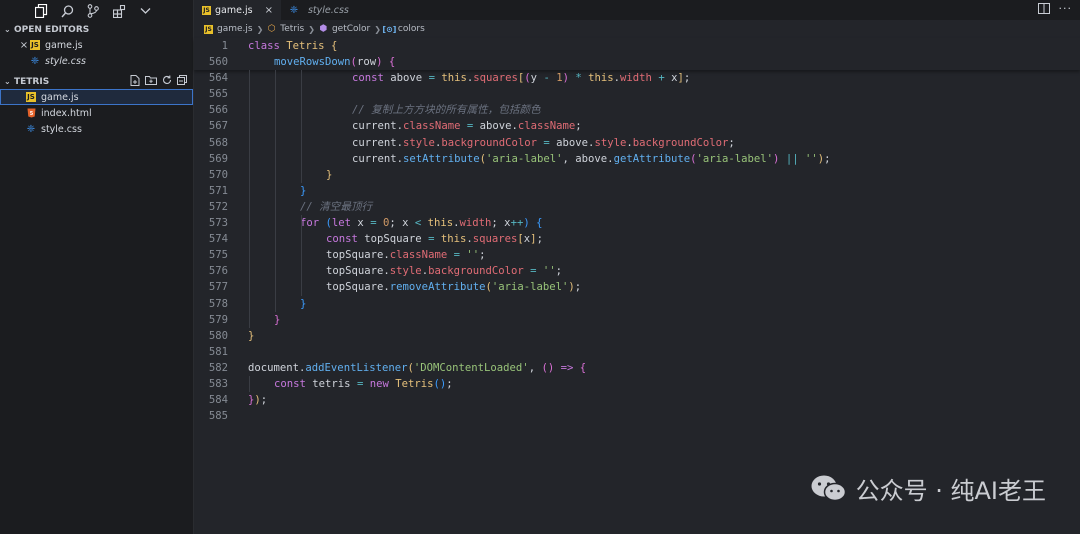 The width and height of the screenshot is (1080, 534). What do you see at coordinates (96, 81) in the screenshot?
I see `folder-header: ⌄ TETRIS` at bounding box center [96, 81].